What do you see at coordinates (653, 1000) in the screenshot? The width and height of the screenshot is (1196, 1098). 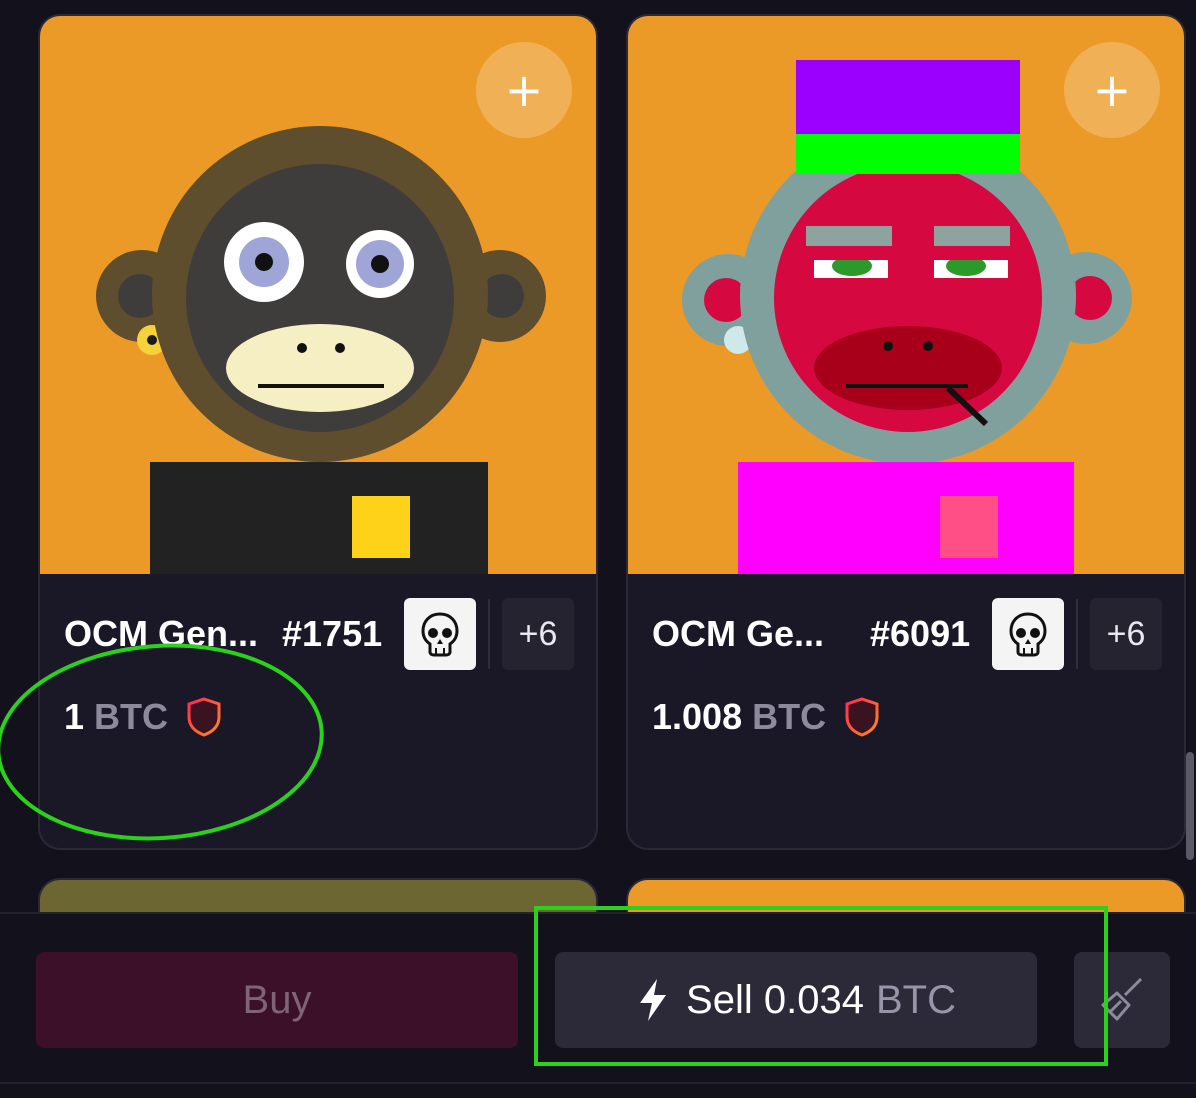 I see `lightning-icon` at bounding box center [653, 1000].